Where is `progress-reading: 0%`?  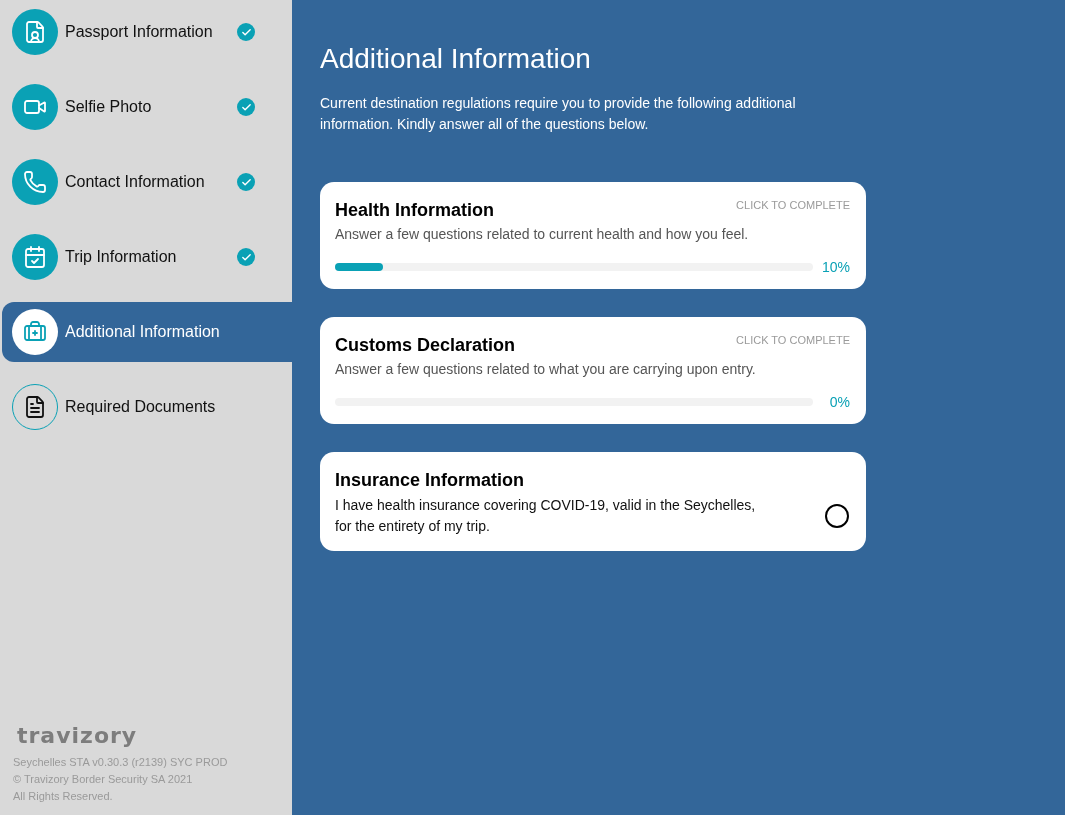
progress-reading: 0% is located at coordinates (839, 402).